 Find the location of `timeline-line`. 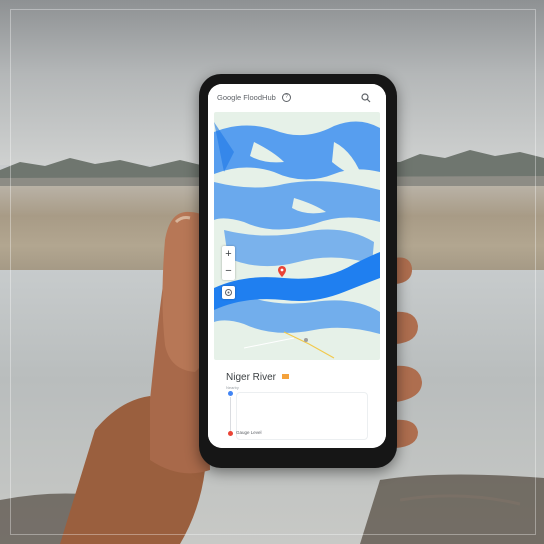

timeline-line is located at coordinates (230, 414).